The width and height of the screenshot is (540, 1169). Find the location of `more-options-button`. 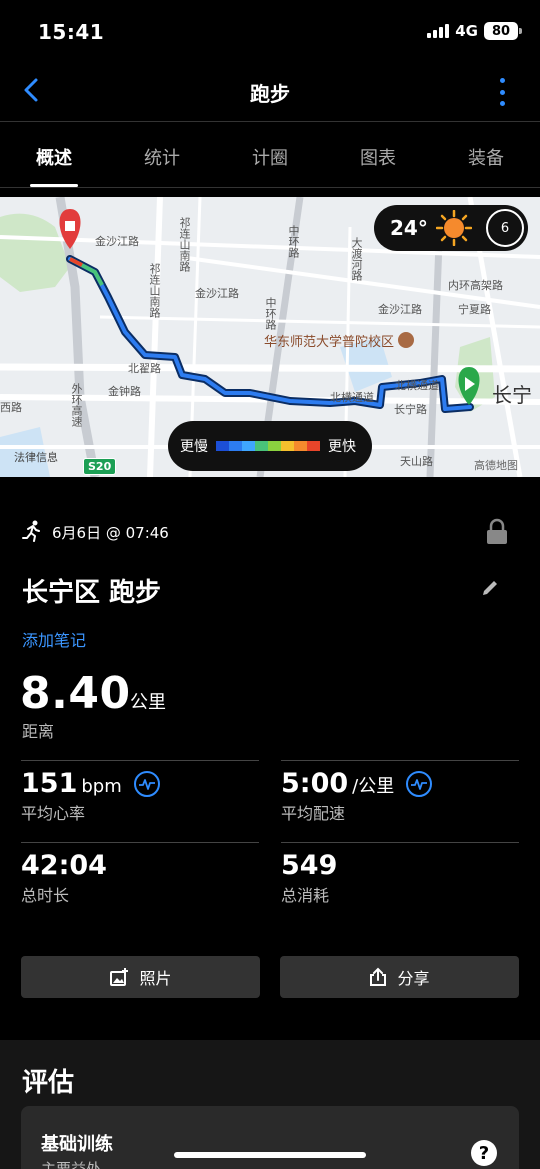

more-options-button is located at coordinates (502, 92).